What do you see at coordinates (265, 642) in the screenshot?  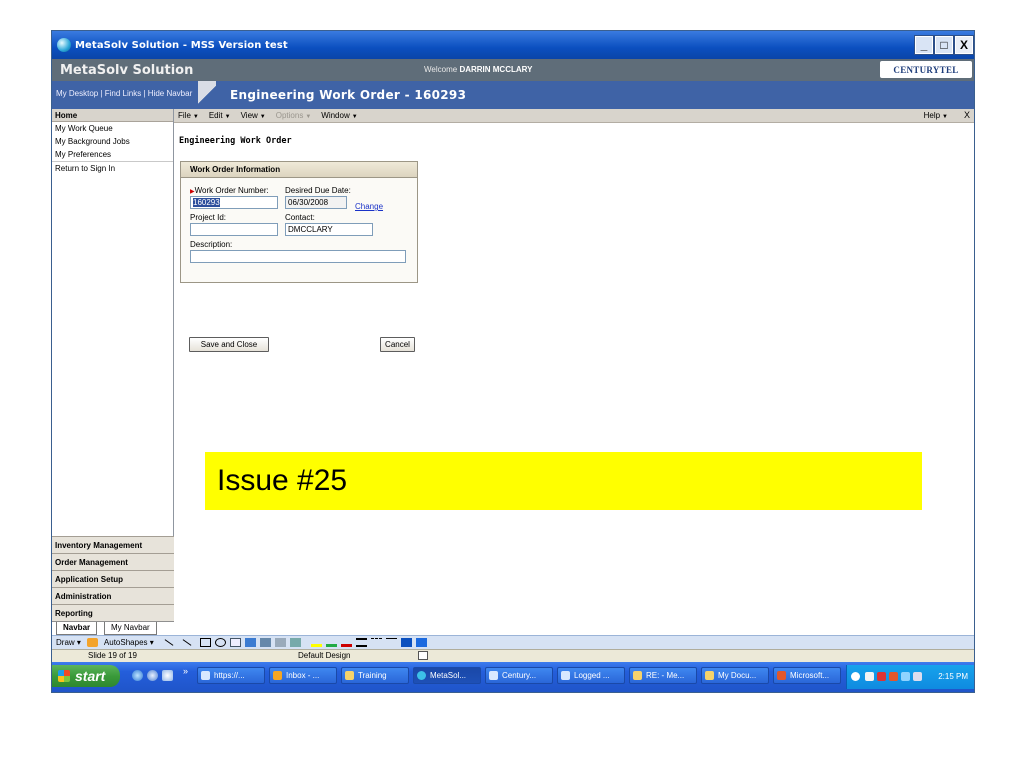 I see `diagram-icon` at bounding box center [265, 642].